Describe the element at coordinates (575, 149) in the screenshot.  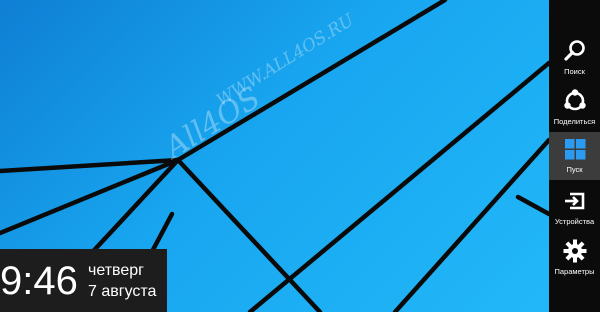
I see `windows-logo-icon` at that location.